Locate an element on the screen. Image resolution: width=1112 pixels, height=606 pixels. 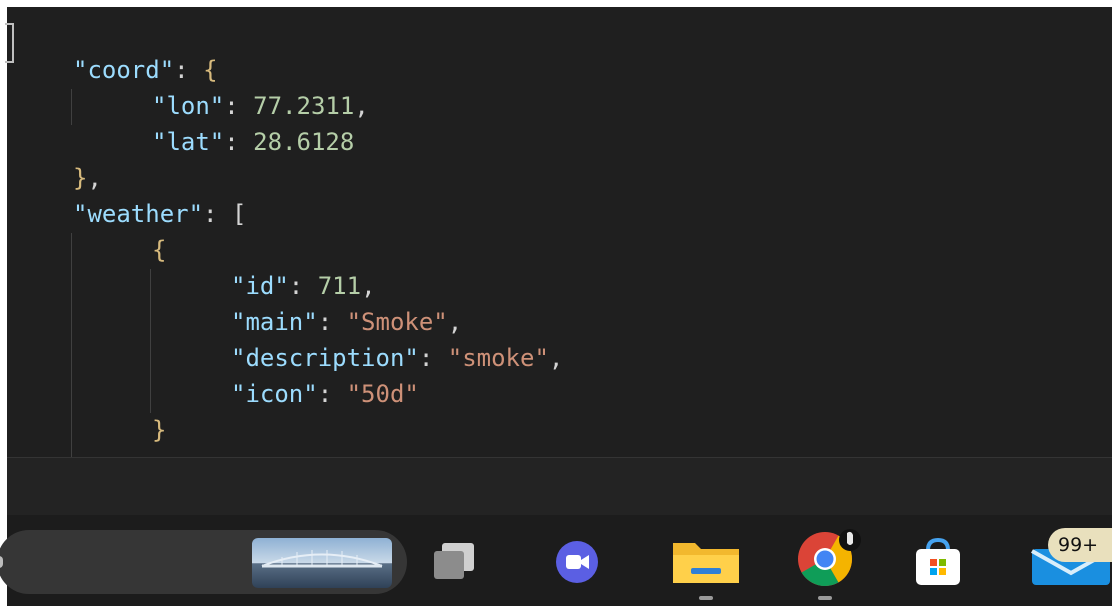
code-line: } is located at coordinates (159, 430).